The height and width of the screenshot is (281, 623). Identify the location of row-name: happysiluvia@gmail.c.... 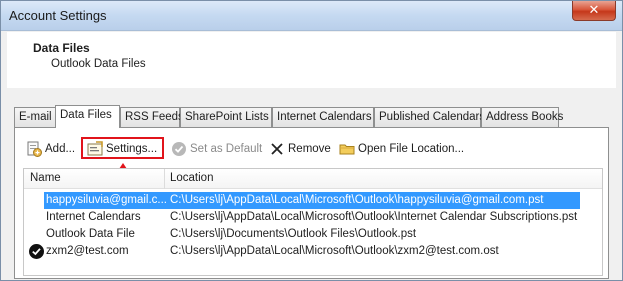
(106, 200).